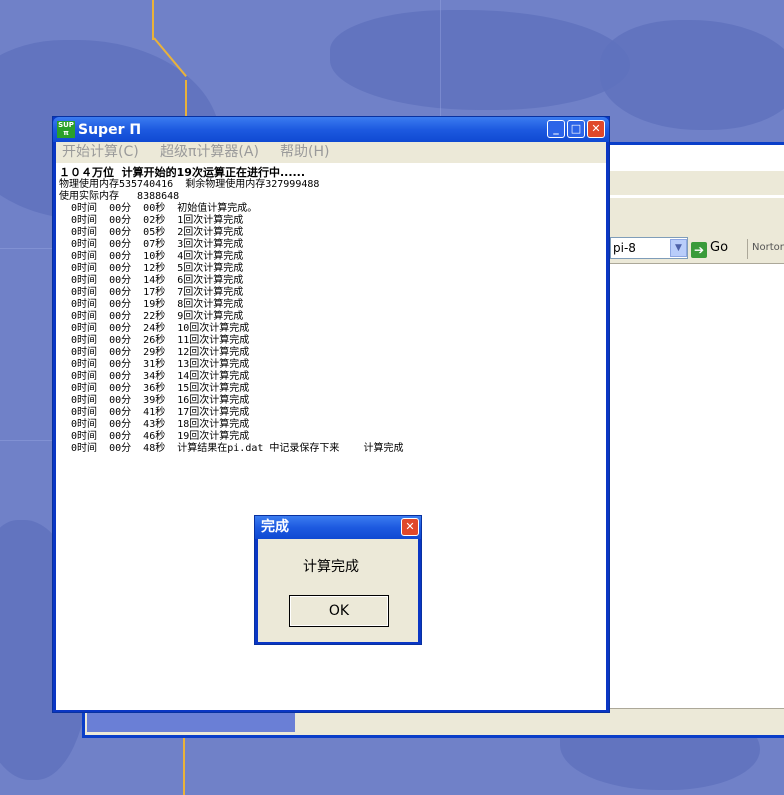 This screenshot has height=795, width=784. I want to click on log-line: 0时间 00分 29秒 12回次计算完成, so click(154, 352).